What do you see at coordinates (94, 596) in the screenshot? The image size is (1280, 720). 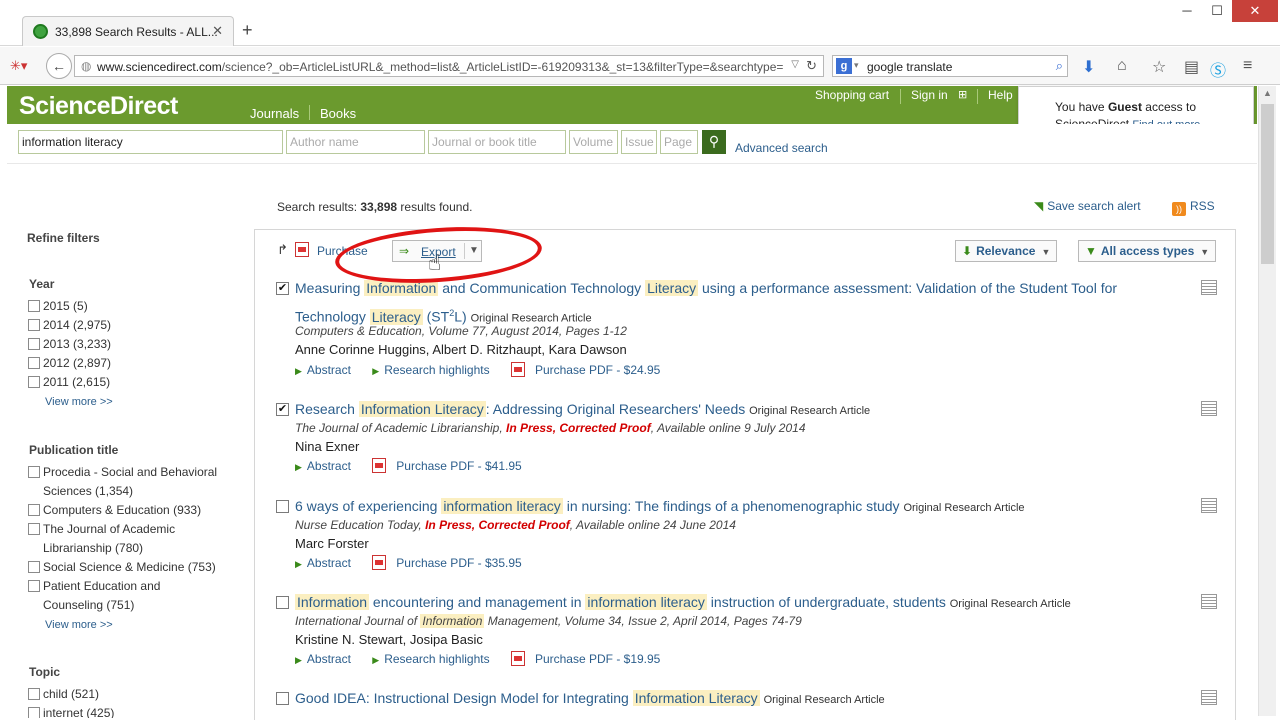 I see `publication-filter-item: Patient Education and Counseling (751)` at bounding box center [94, 596].